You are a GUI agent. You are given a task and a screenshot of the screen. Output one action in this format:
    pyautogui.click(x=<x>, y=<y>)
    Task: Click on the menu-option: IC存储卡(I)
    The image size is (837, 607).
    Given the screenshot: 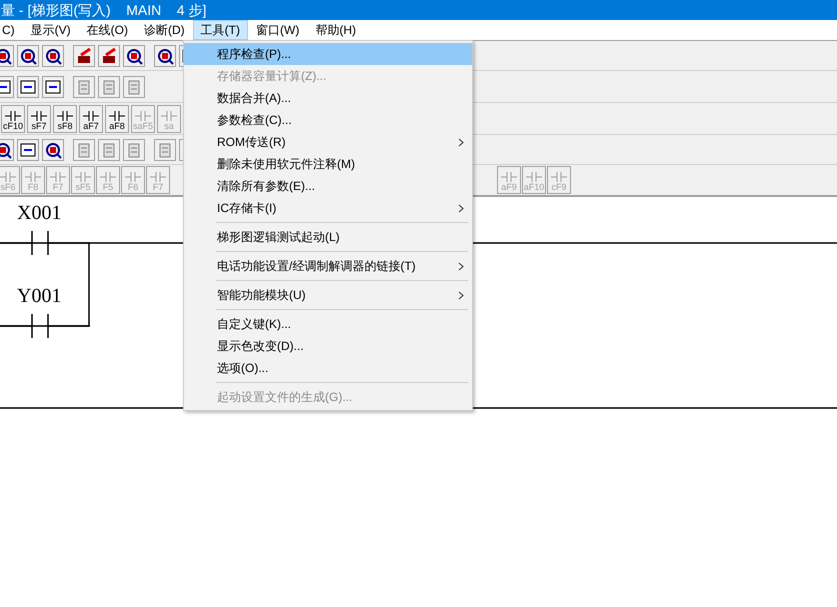 What is the action you would take?
    pyautogui.click(x=328, y=208)
    